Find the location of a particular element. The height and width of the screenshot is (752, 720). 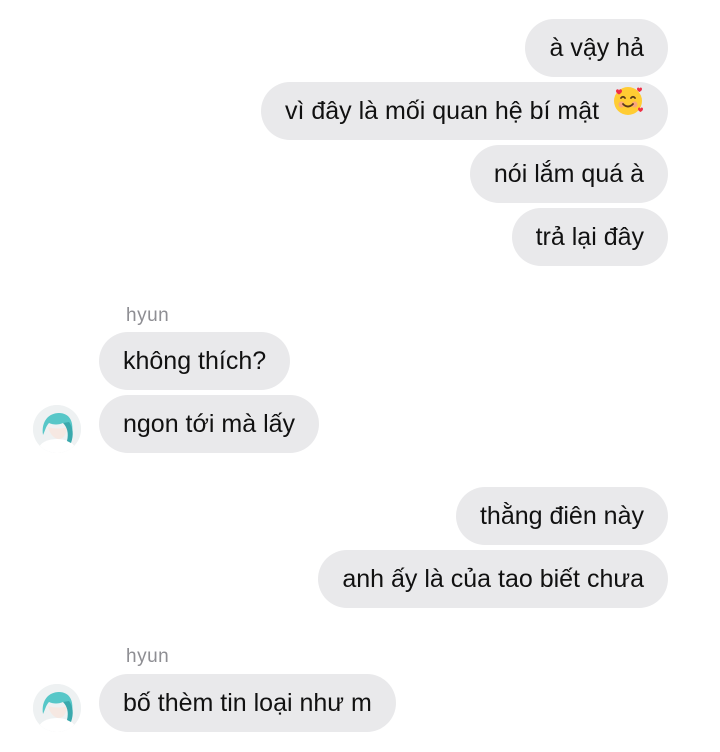

outgoing-message: nói lắm quá à is located at coordinates (568, 174).